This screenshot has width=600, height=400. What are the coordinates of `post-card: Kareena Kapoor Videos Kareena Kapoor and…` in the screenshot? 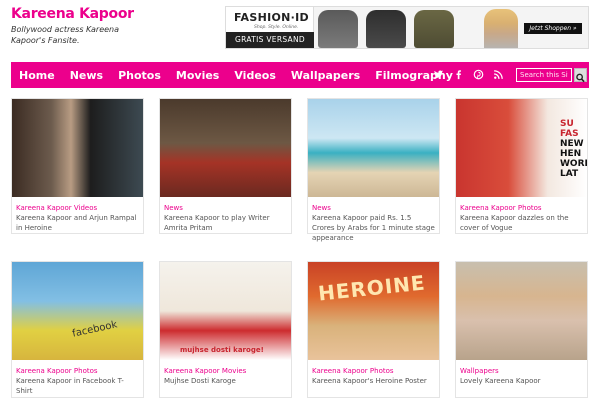 It's located at (77, 166).